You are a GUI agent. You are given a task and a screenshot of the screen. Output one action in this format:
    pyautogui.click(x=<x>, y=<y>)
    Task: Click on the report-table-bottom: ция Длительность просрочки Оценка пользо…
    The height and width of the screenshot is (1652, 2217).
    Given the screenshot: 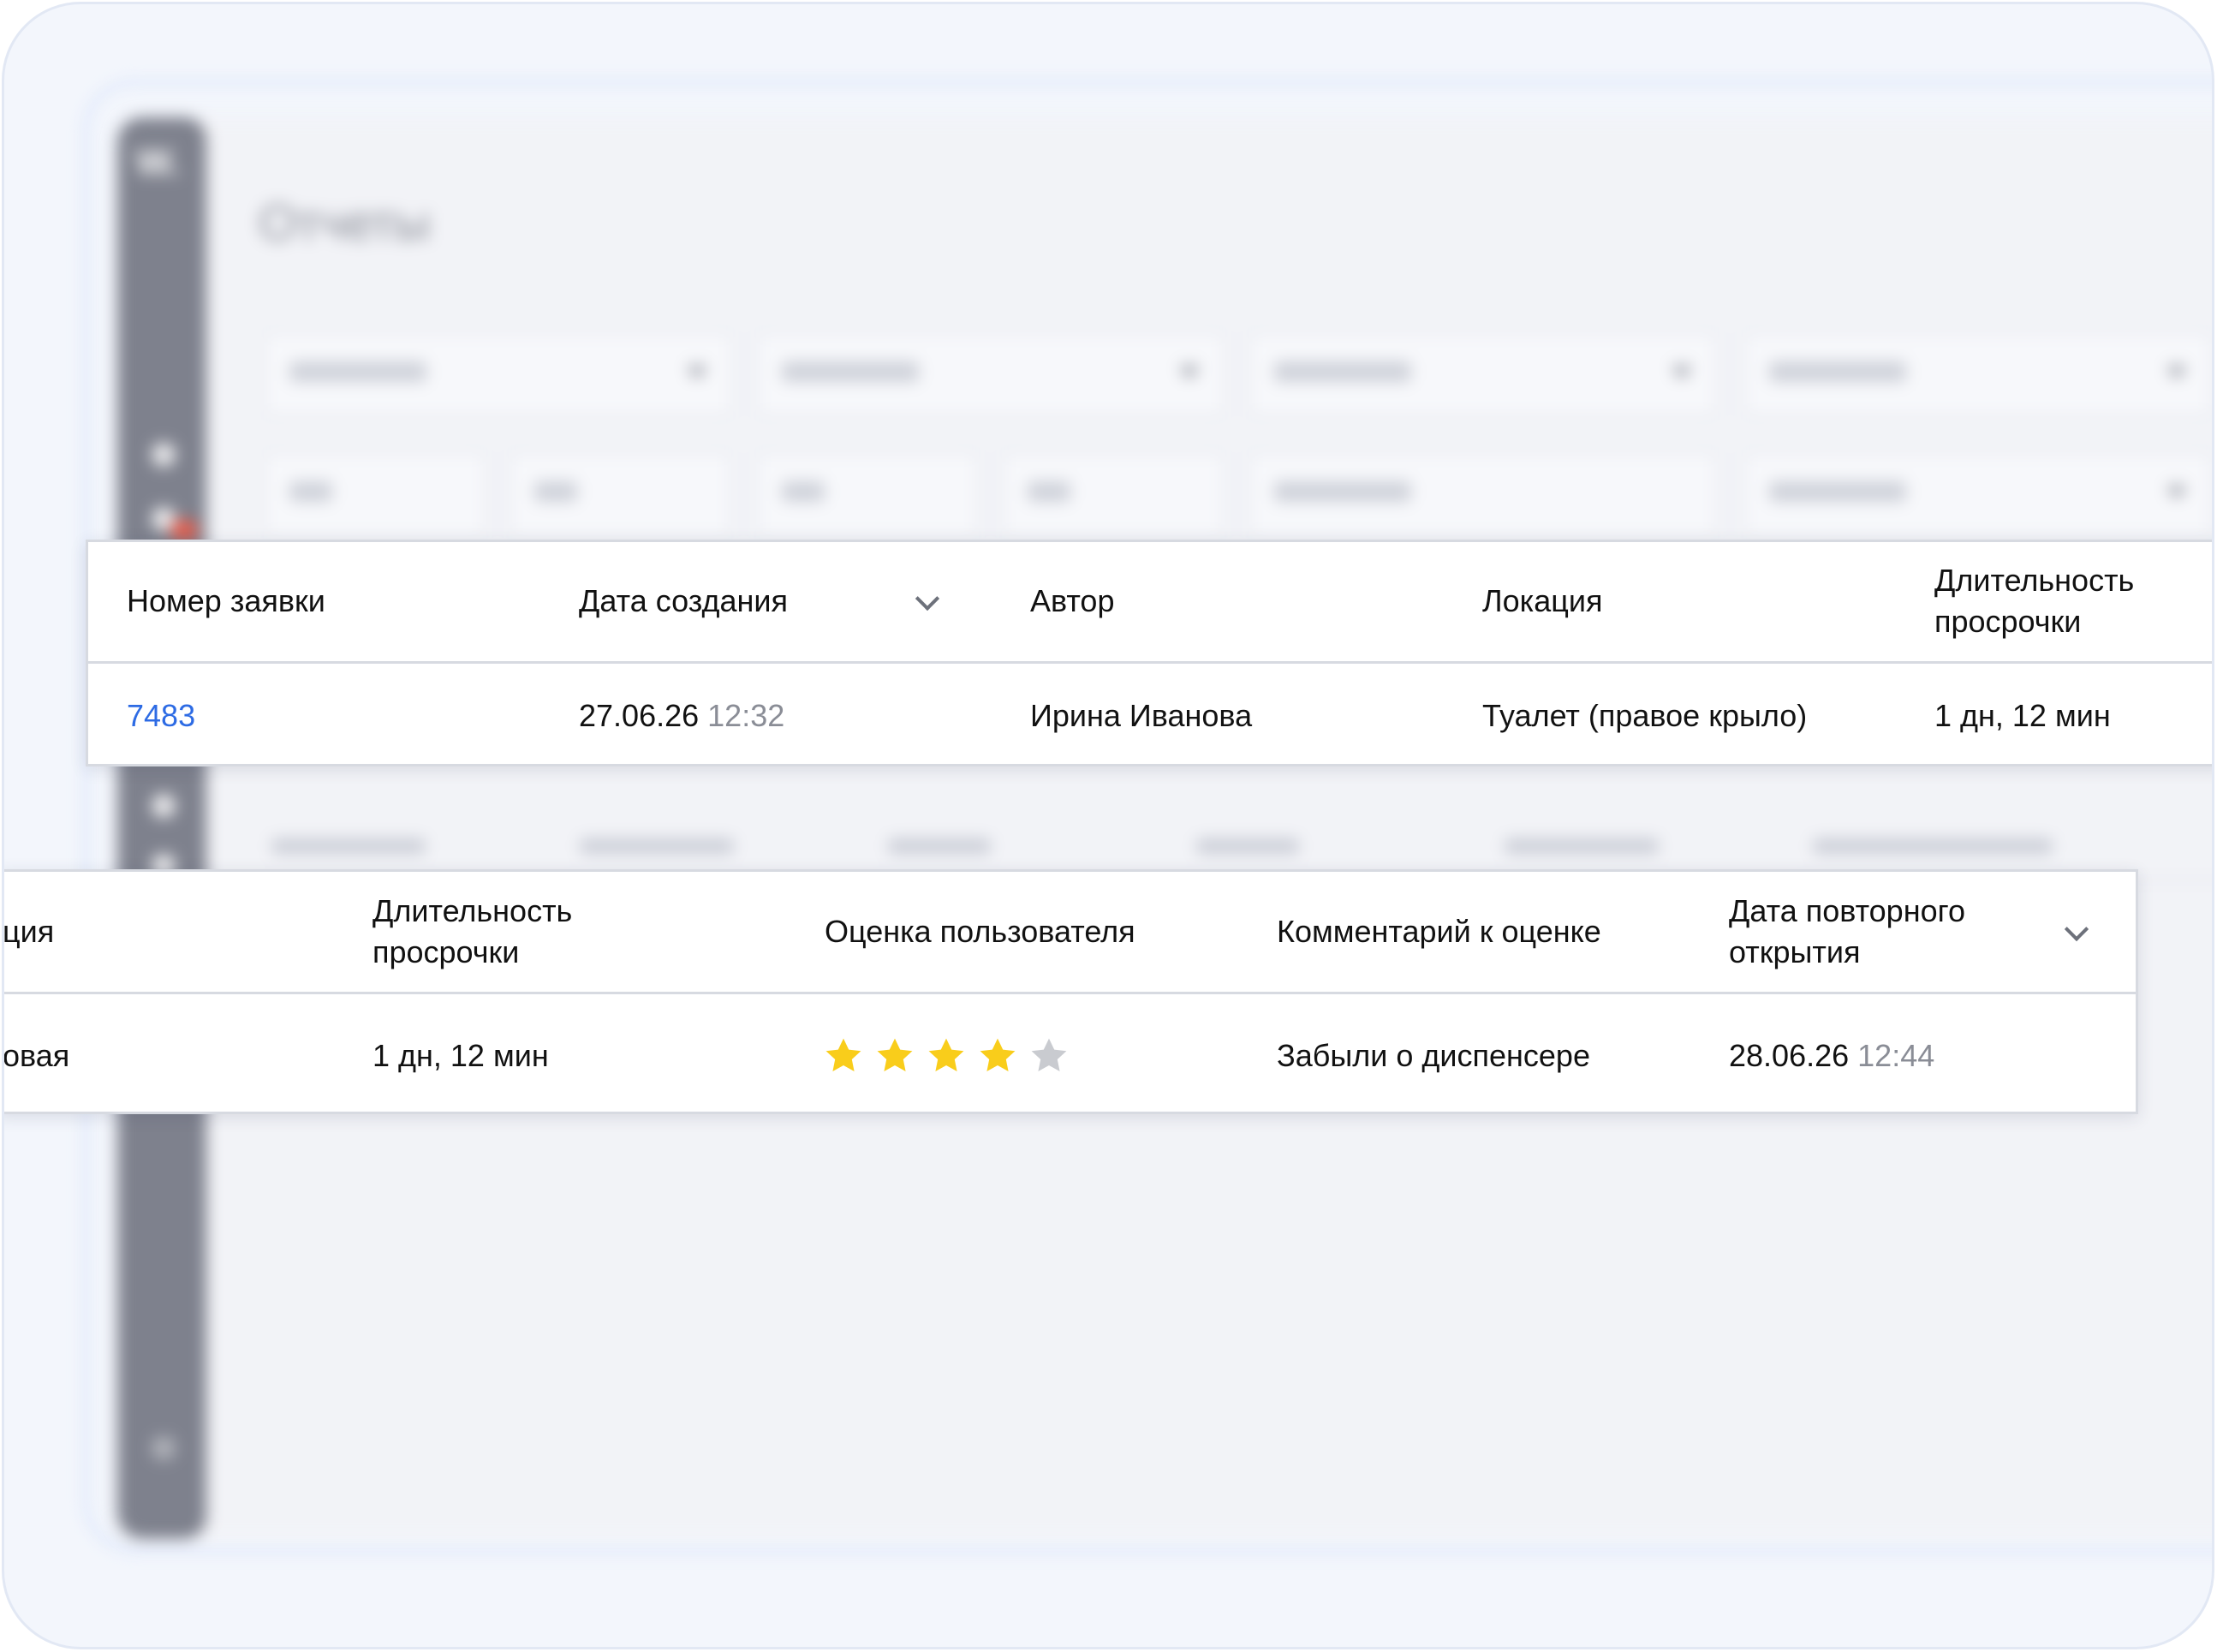 What is the action you would take?
    pyautogui.click(x=1070, y=992)
    